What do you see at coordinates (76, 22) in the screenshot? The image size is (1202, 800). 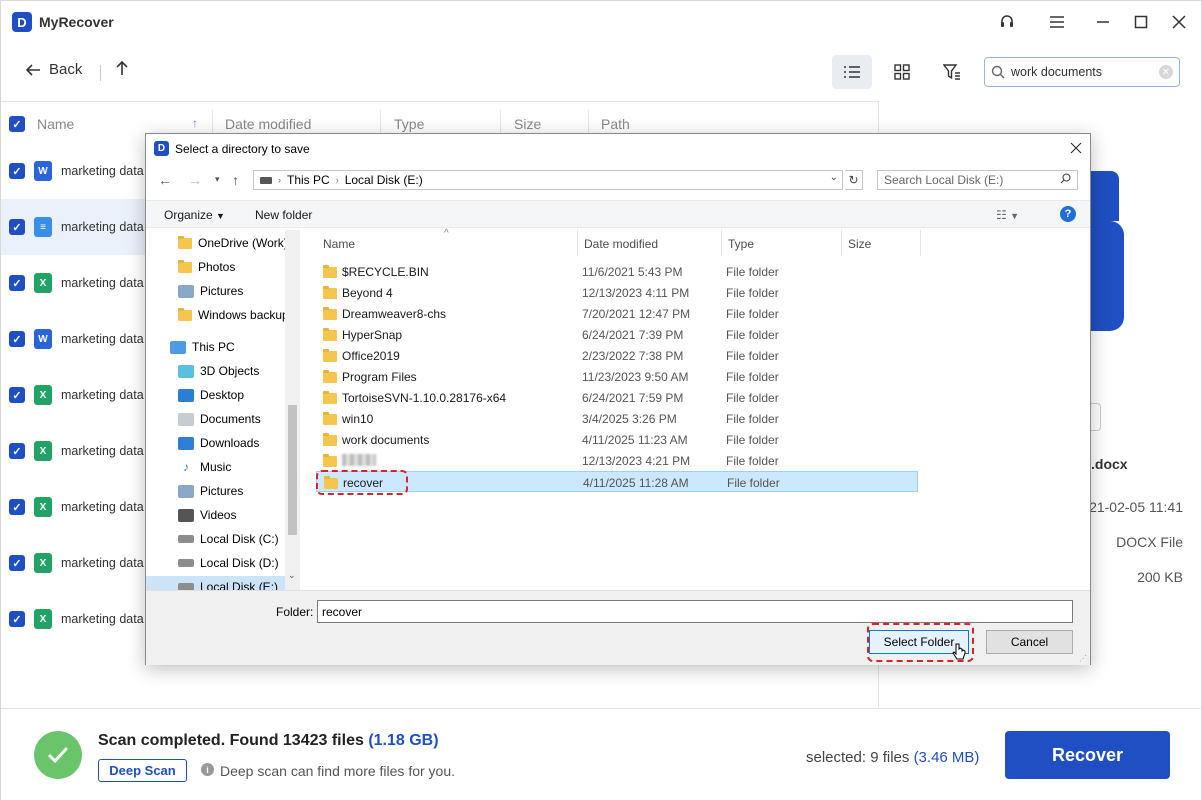 I see `app-title: MyRecover` at bounding box center [76, 22].